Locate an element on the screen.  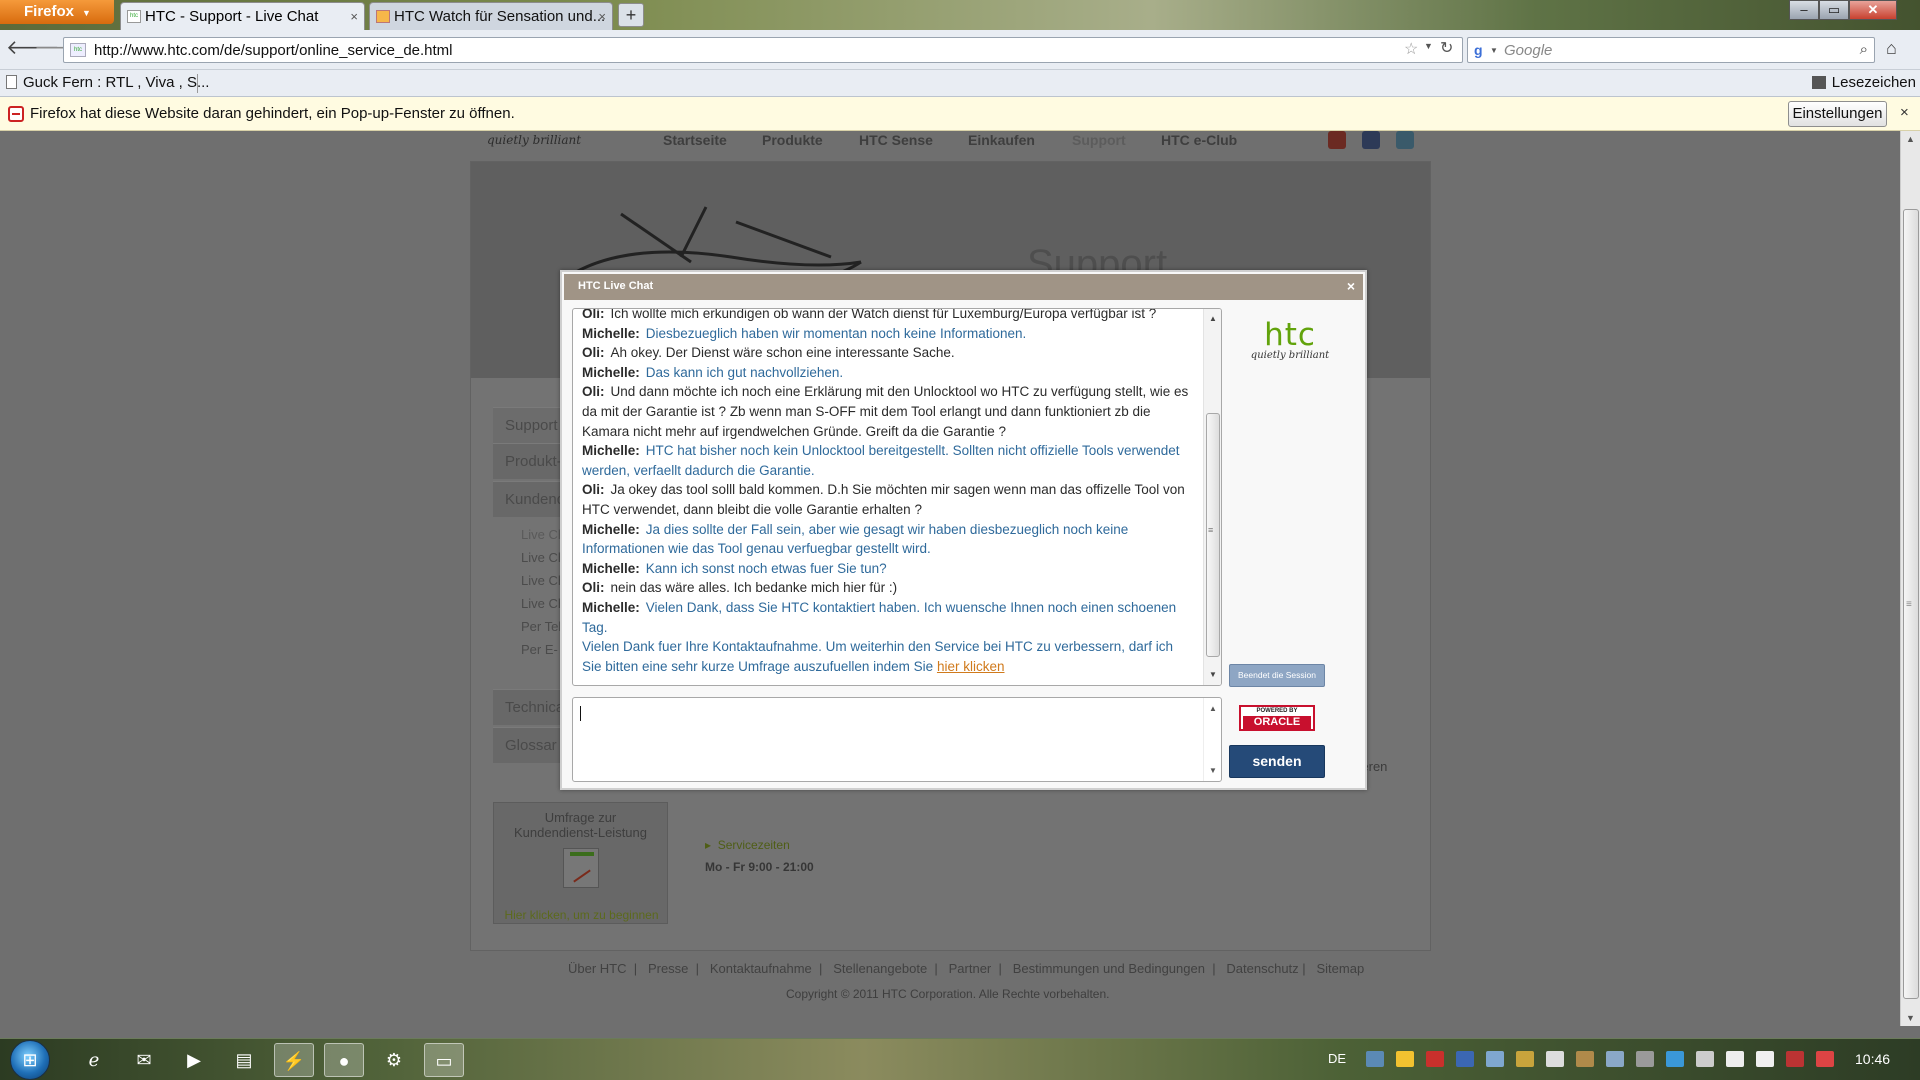
firefox-menu-button: Firefox ▼ is located at coordinates (57, 12).